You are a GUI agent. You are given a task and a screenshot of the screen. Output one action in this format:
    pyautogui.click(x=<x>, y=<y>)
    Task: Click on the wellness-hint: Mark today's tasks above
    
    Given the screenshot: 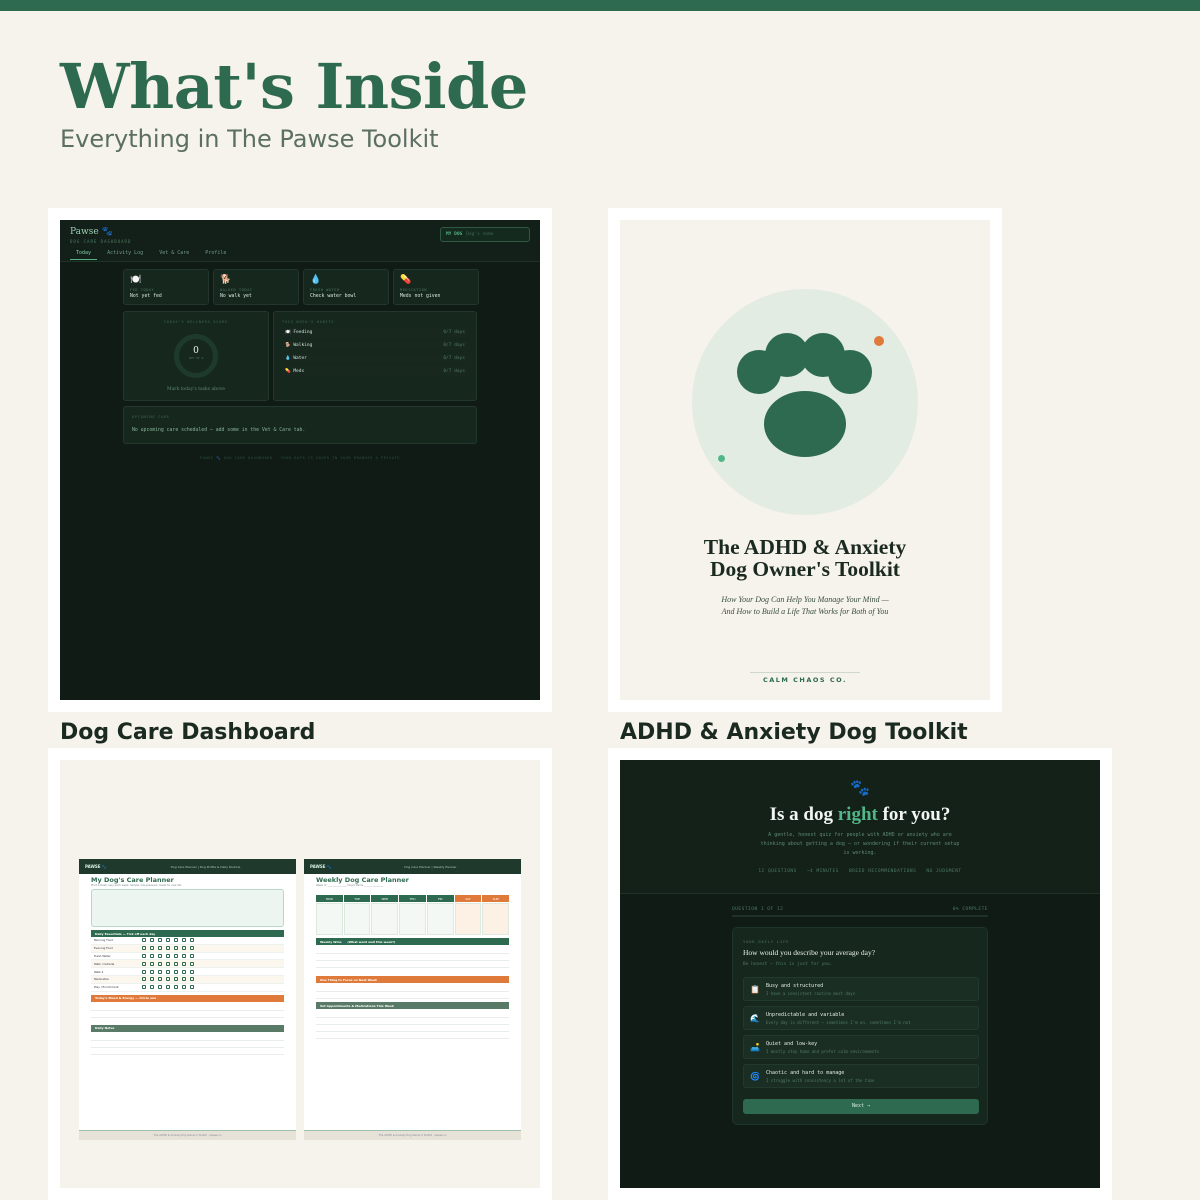 What is the action you would take?
    pyautogui.click(x=196, y=389)
    